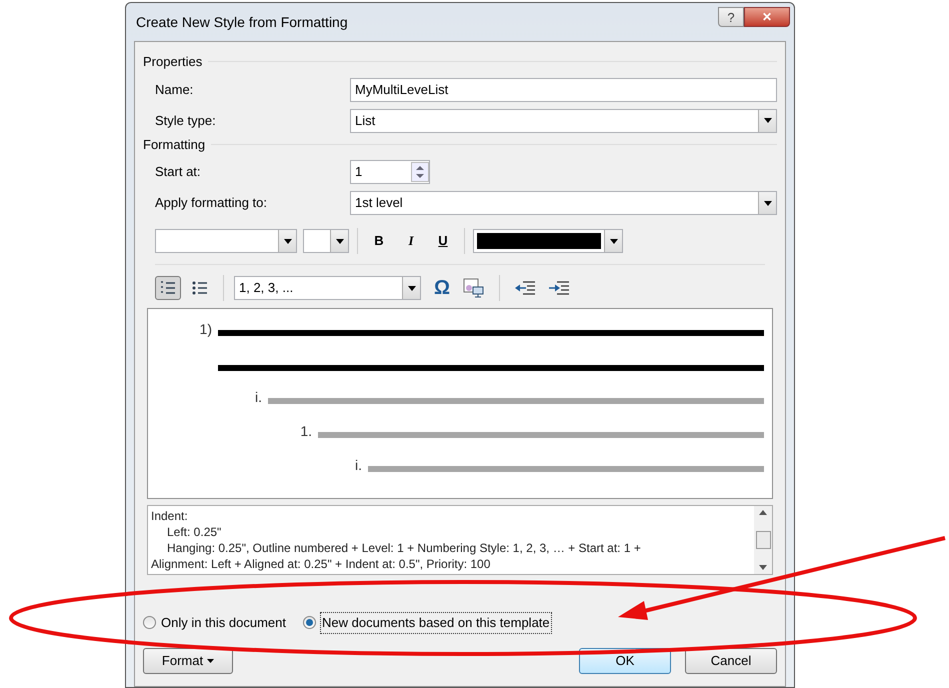  Describe the element at coordinates (170, 516) in the screenshot. I see `description-text: Indent:` at that location.